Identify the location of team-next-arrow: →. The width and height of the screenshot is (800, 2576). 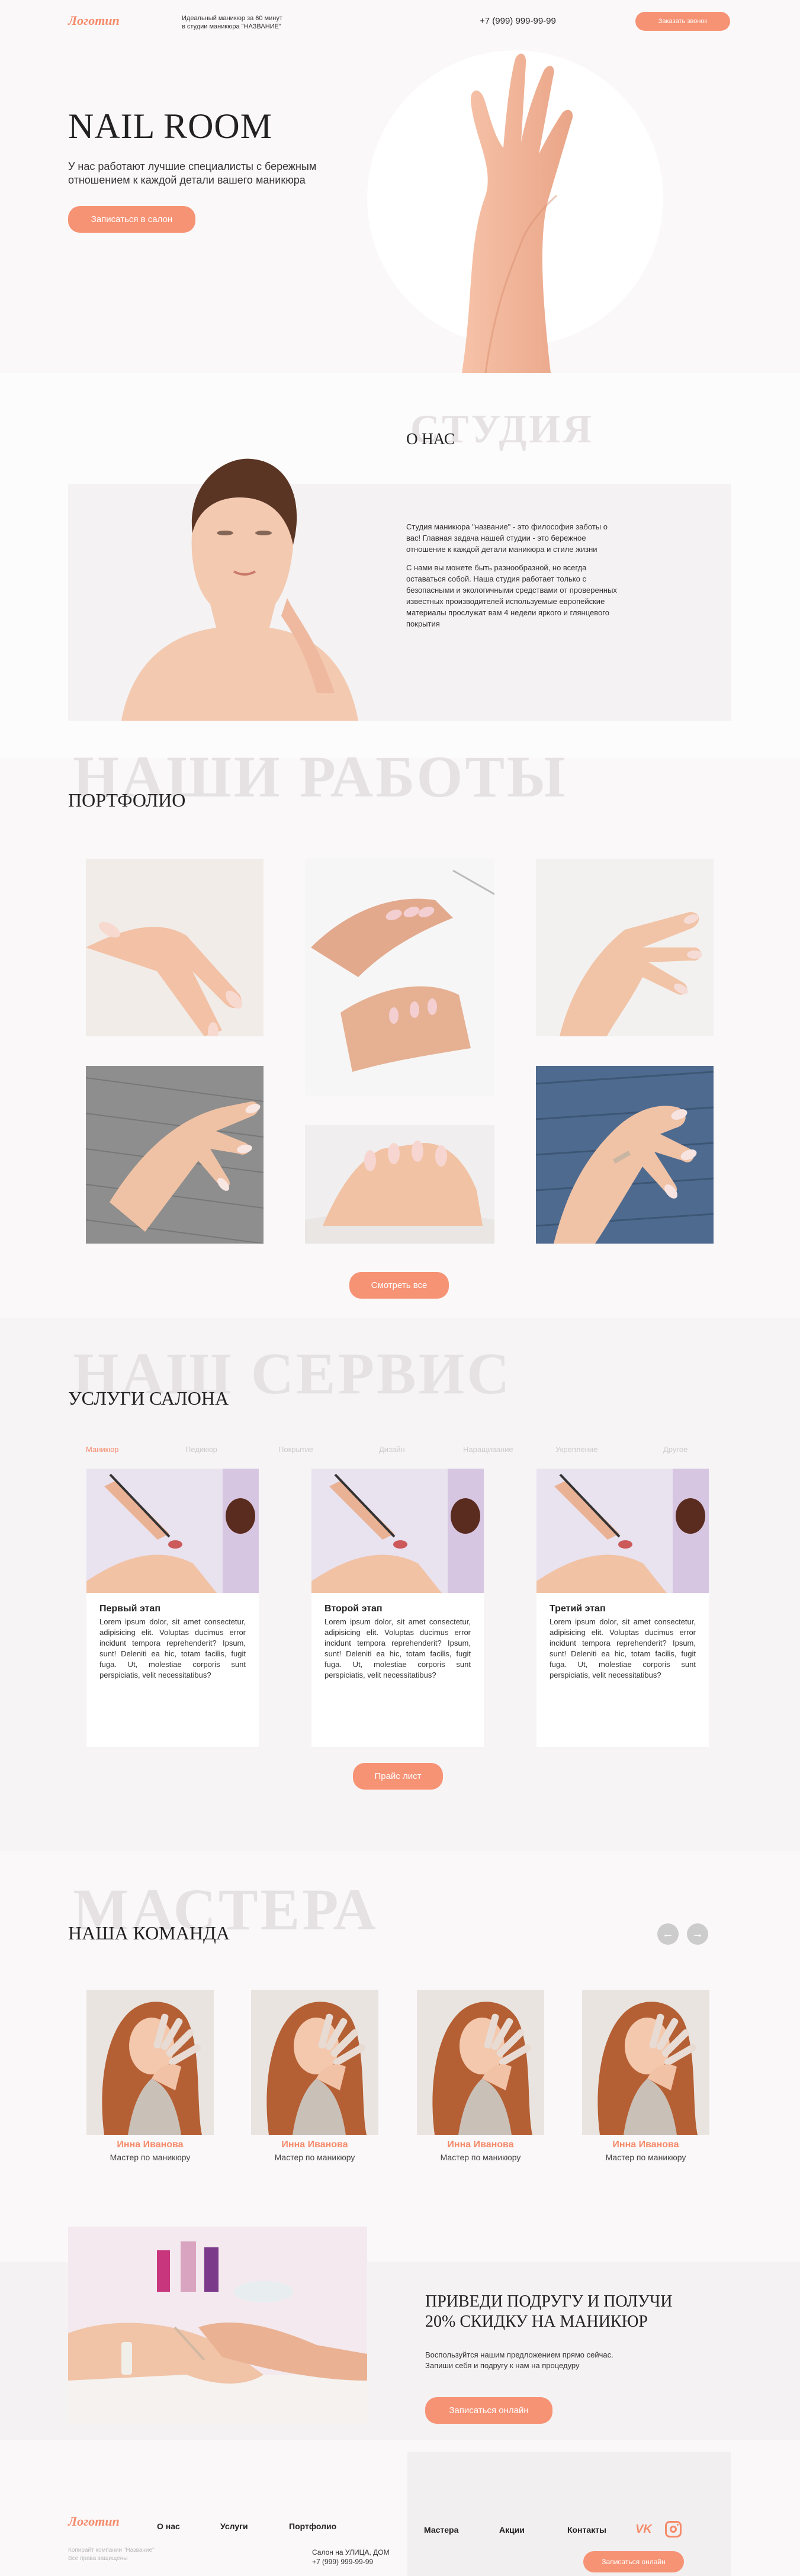
(698, 1934).